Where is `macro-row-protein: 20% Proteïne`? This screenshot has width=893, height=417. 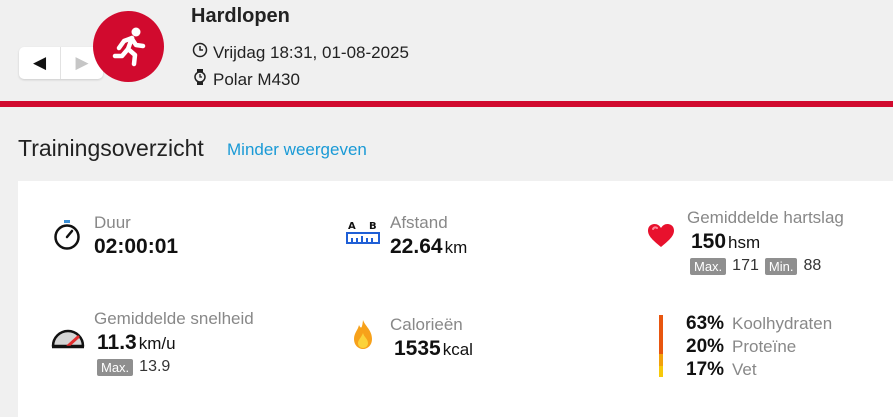 macro-row-protein: 20% Proteïne is located at coordinates (759, 347).